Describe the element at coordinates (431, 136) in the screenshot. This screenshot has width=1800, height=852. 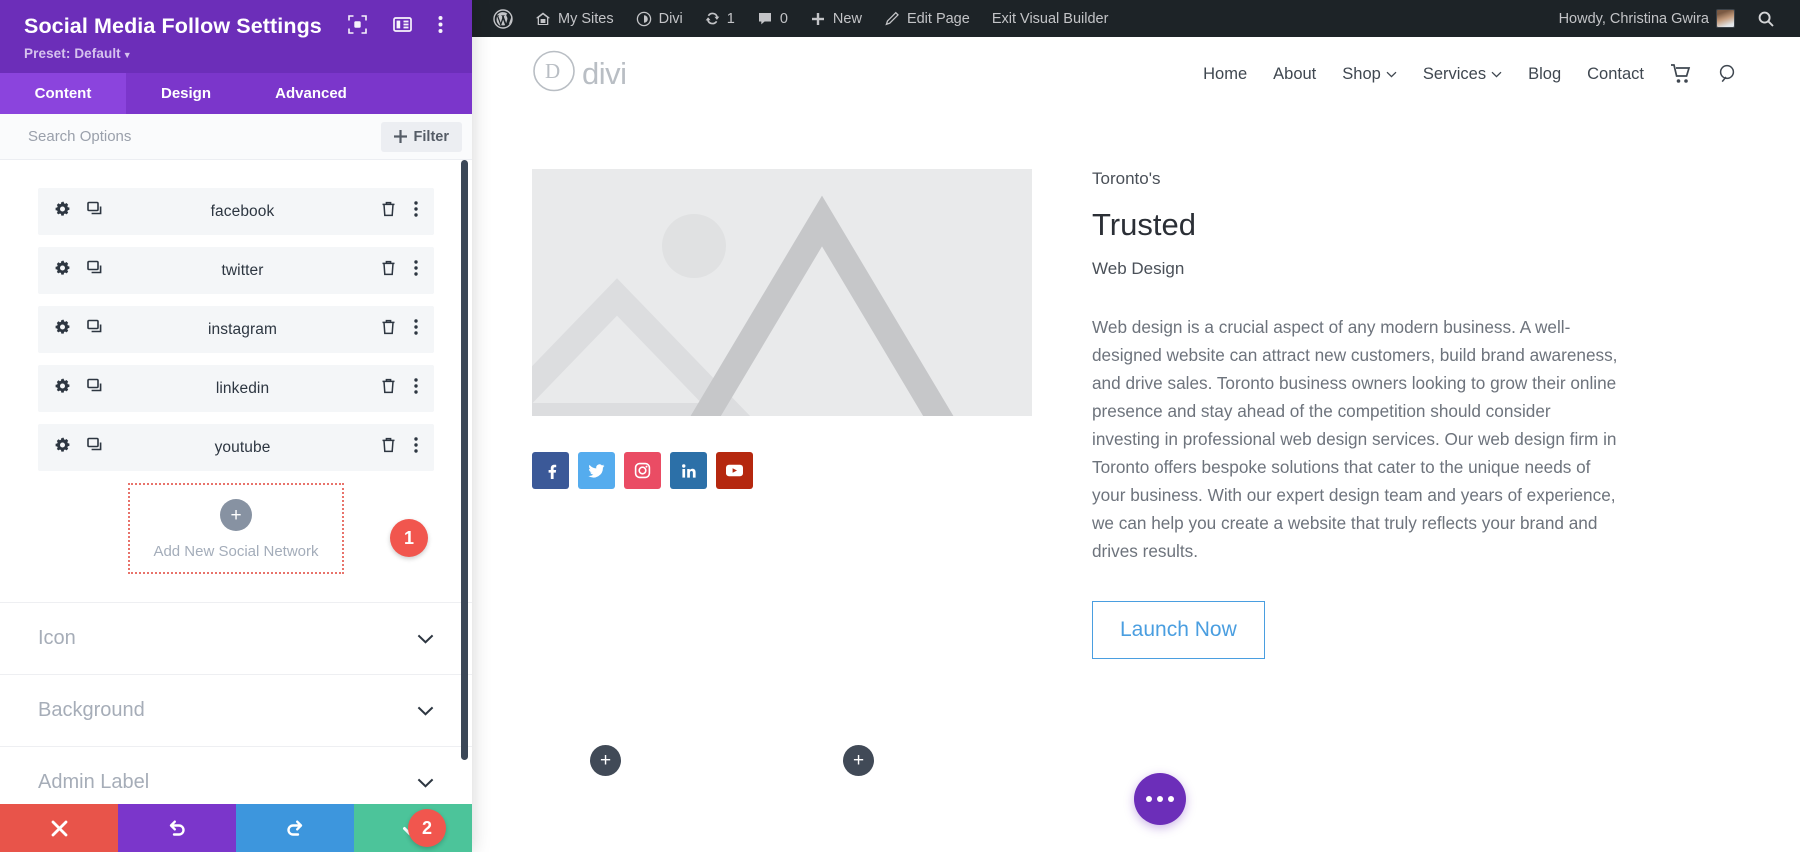
I see `filter-button-label: Filter` at that location.